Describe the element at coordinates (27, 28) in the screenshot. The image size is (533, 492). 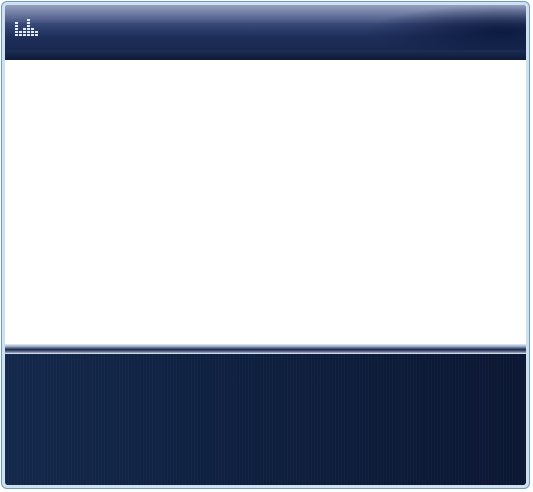
I see `equalizer-icon` at that location.